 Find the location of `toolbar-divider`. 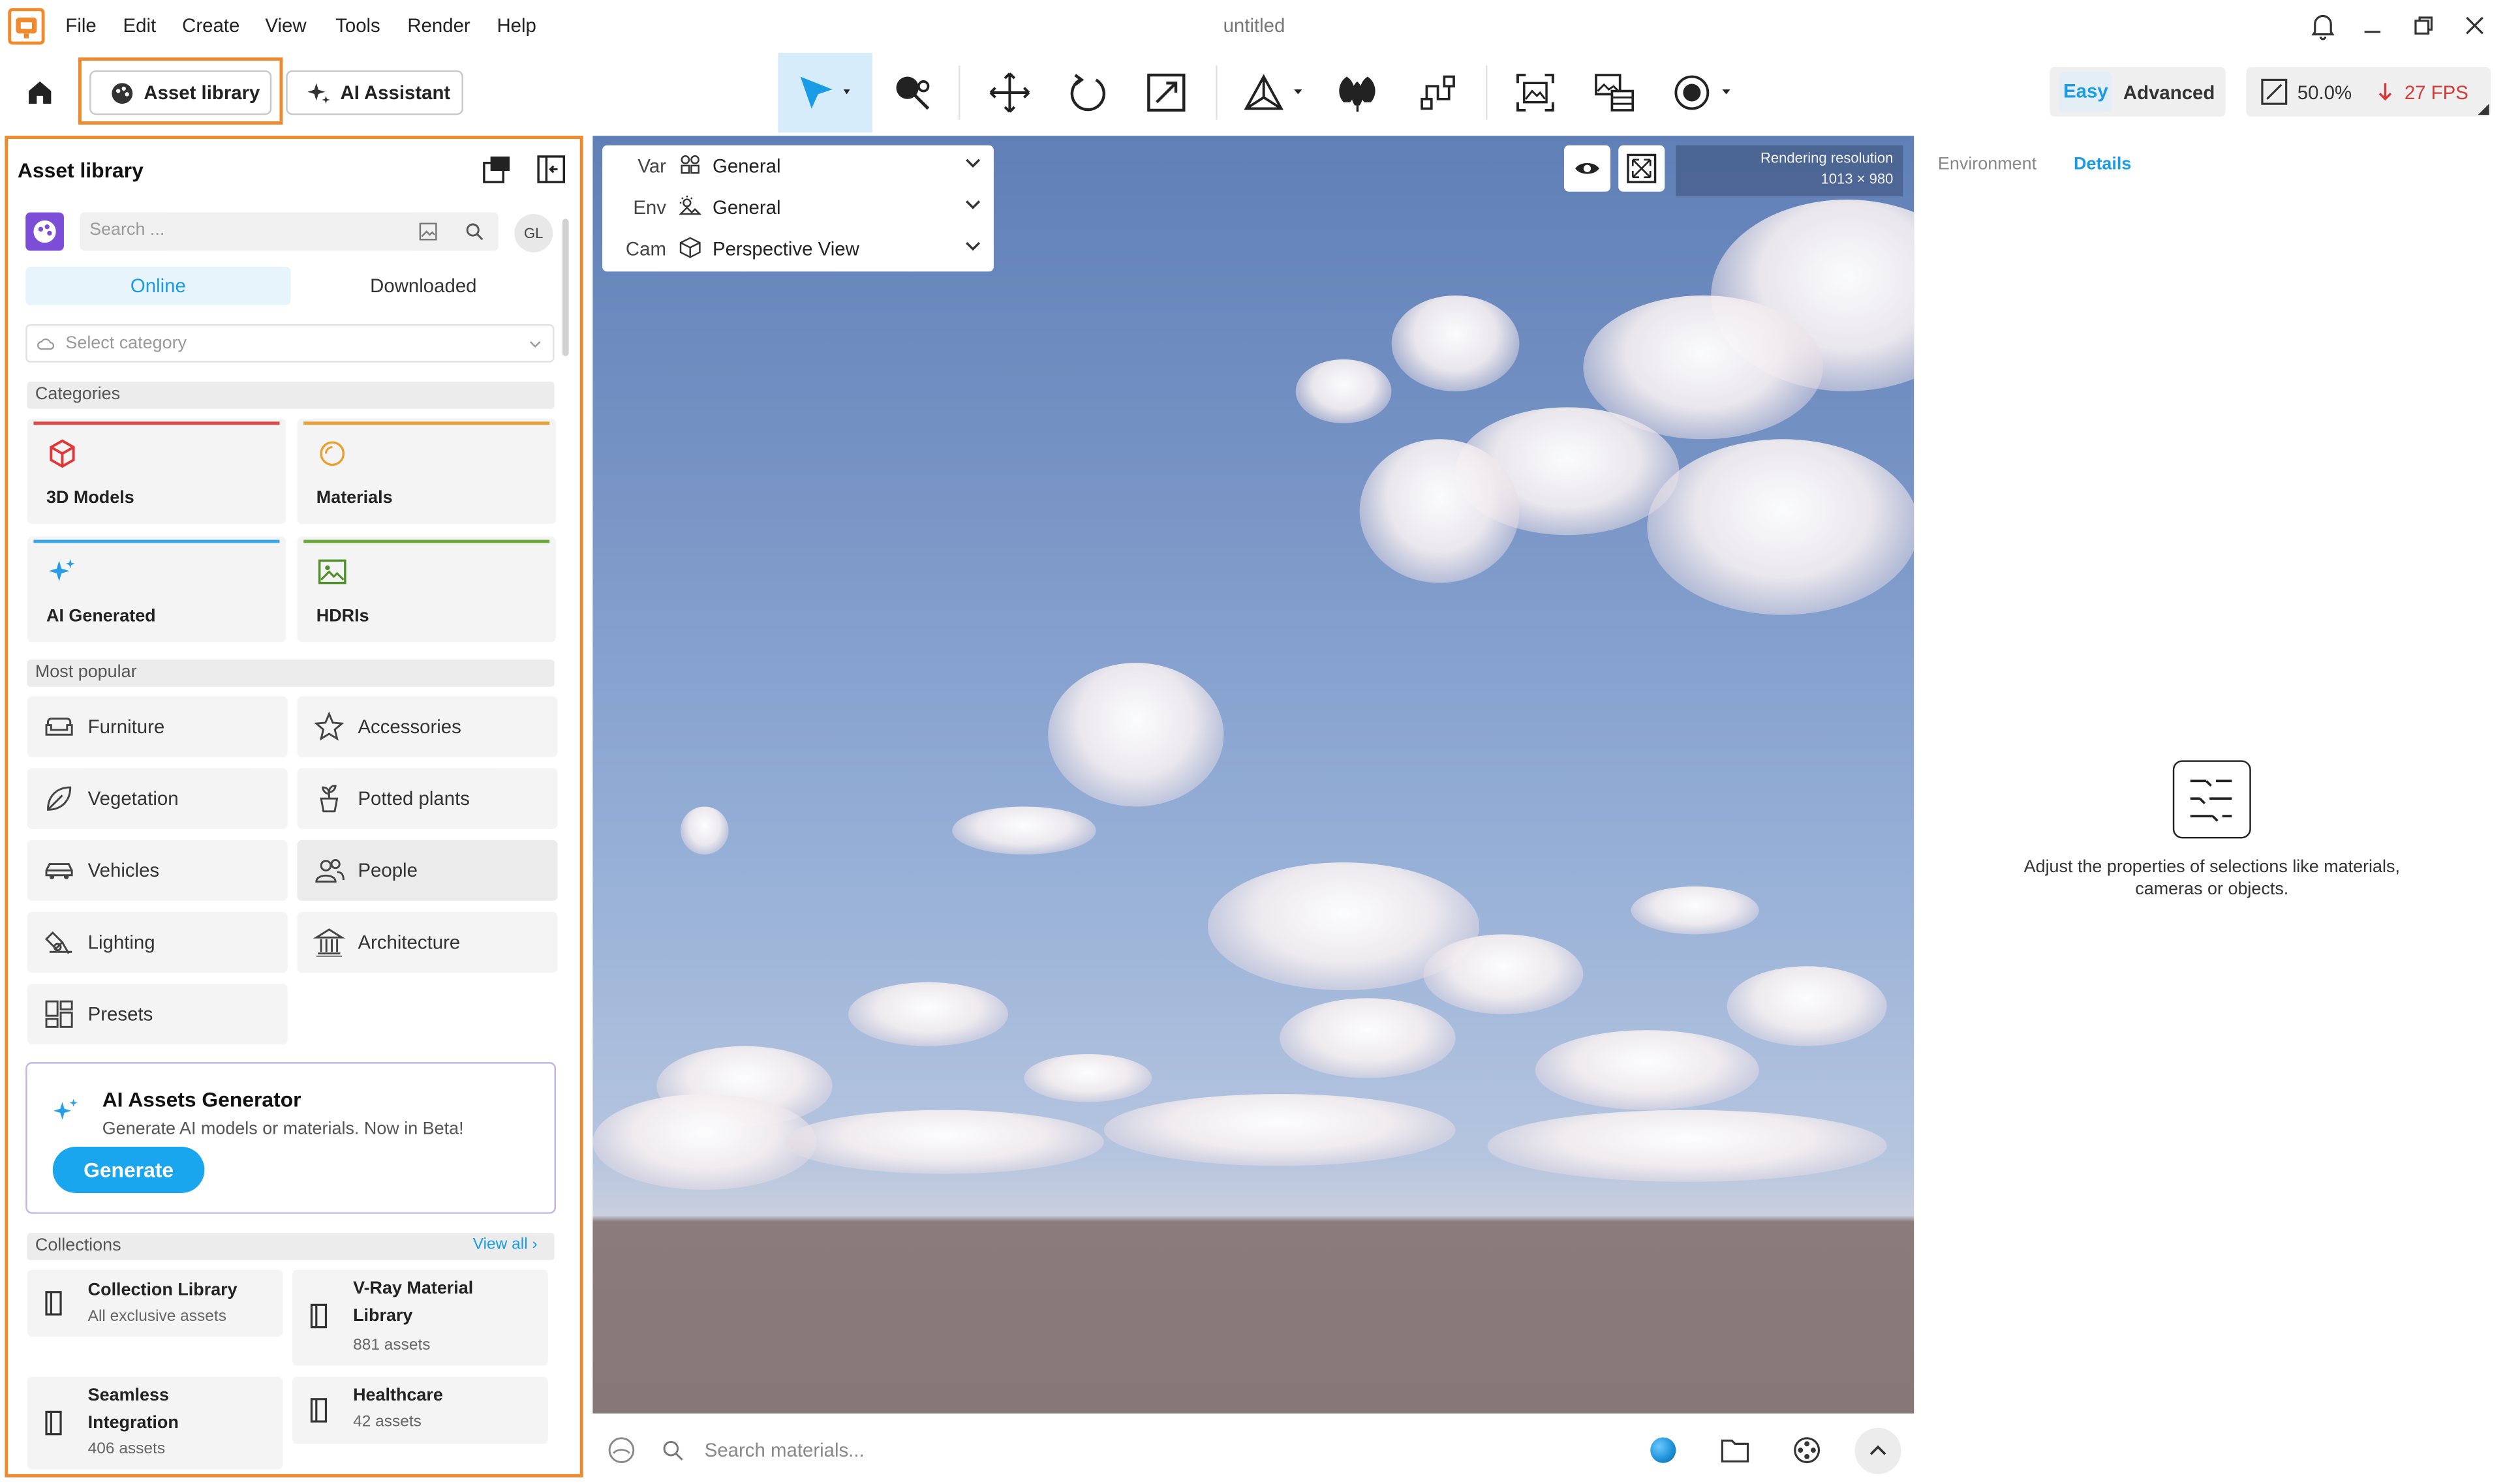

toolbar-divider is located at coordinates (960, 92).